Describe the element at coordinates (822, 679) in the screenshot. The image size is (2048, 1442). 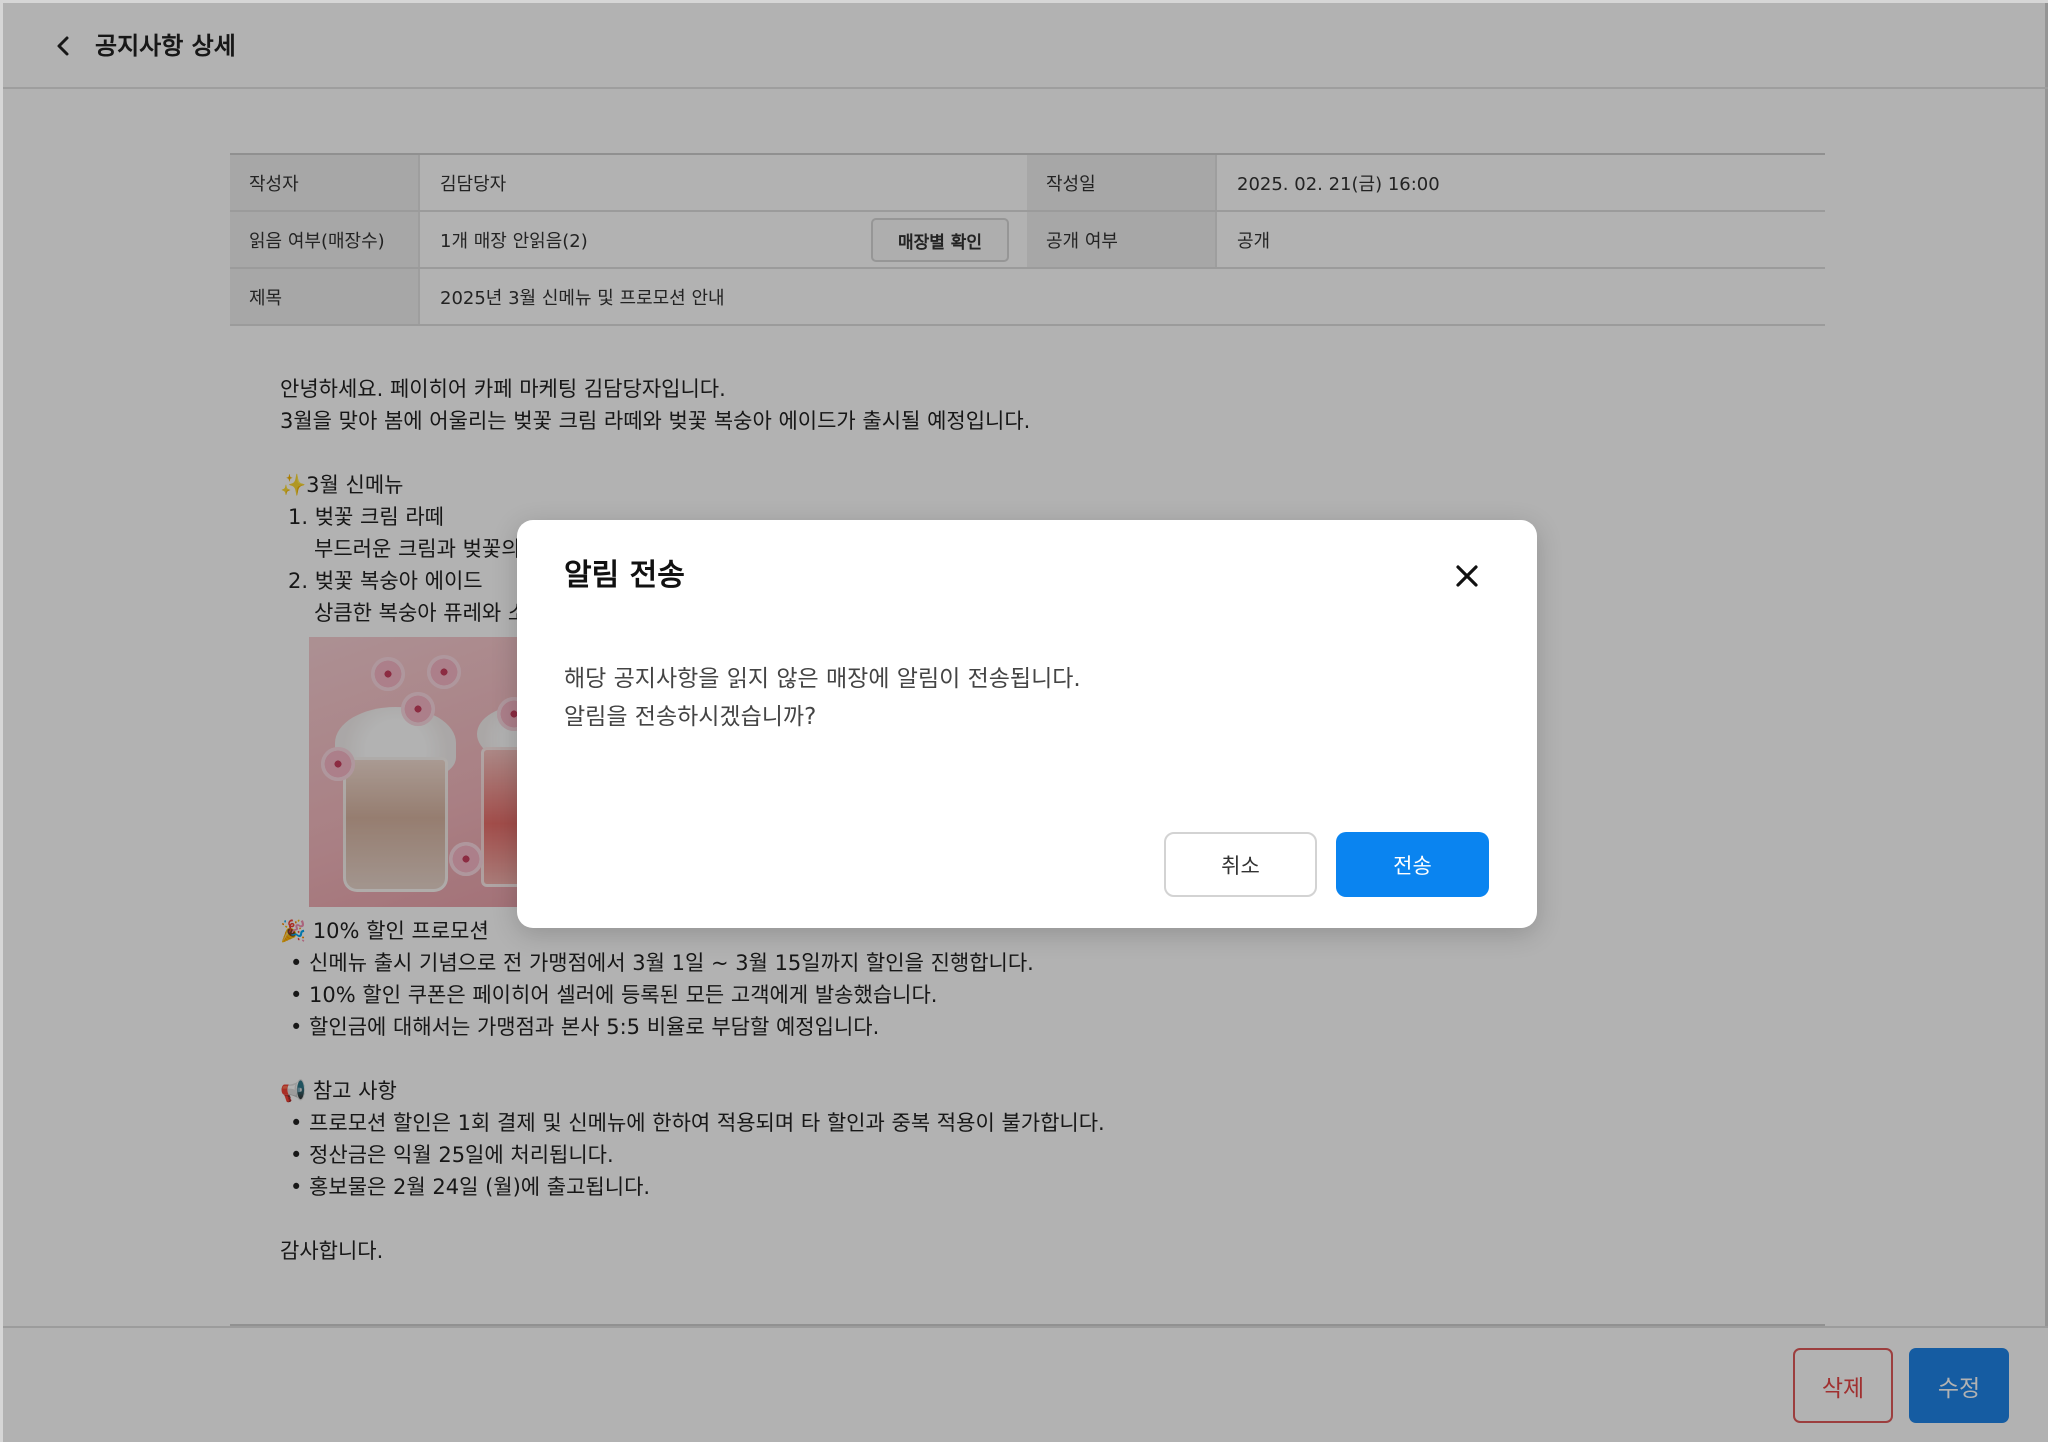
I see `modal-message-line: 해당 공지사항을 읽지 않은 매장에 알림이 전송됩니다.` at that location.